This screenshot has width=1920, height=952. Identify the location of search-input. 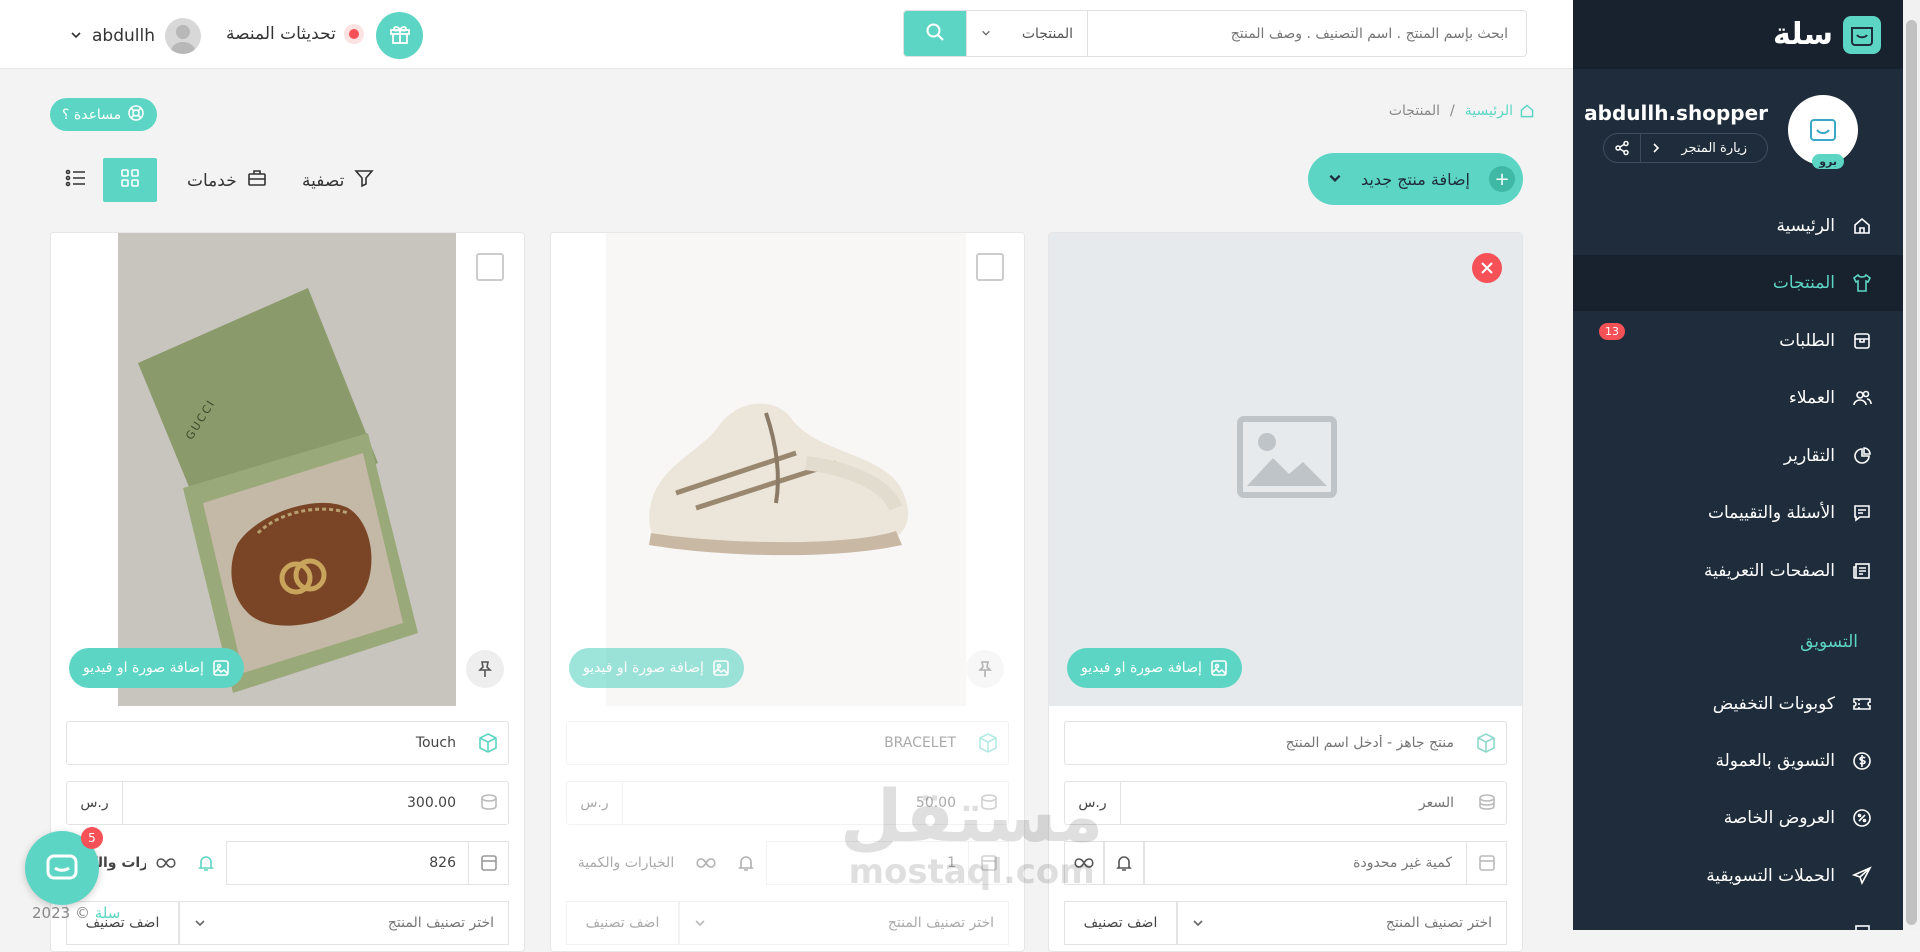
(1307, 33).